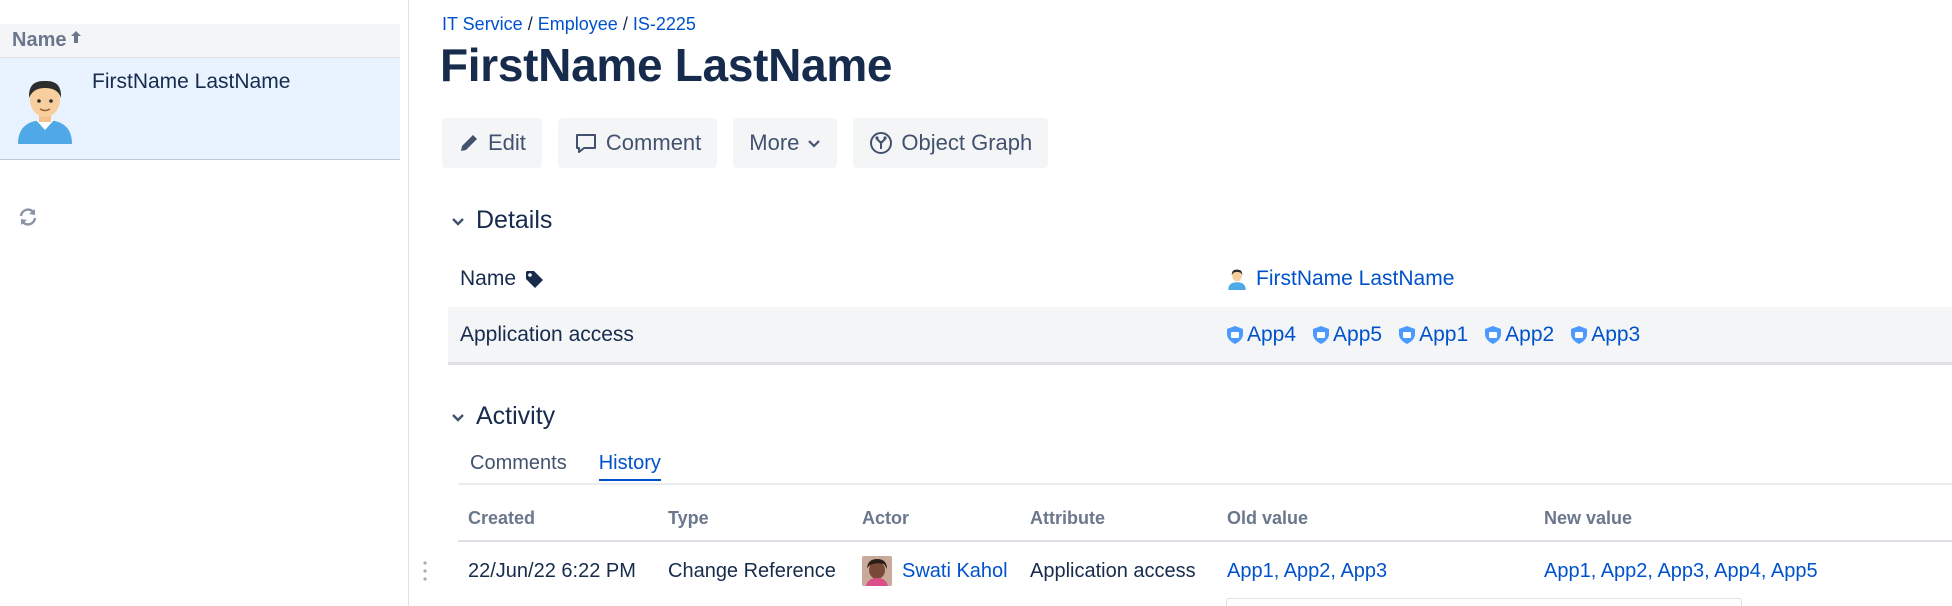  What do you see at coordinates (507, 142) in the screenshot?
I see `edit-button-label: Edit` at bounding box center [507, 142].